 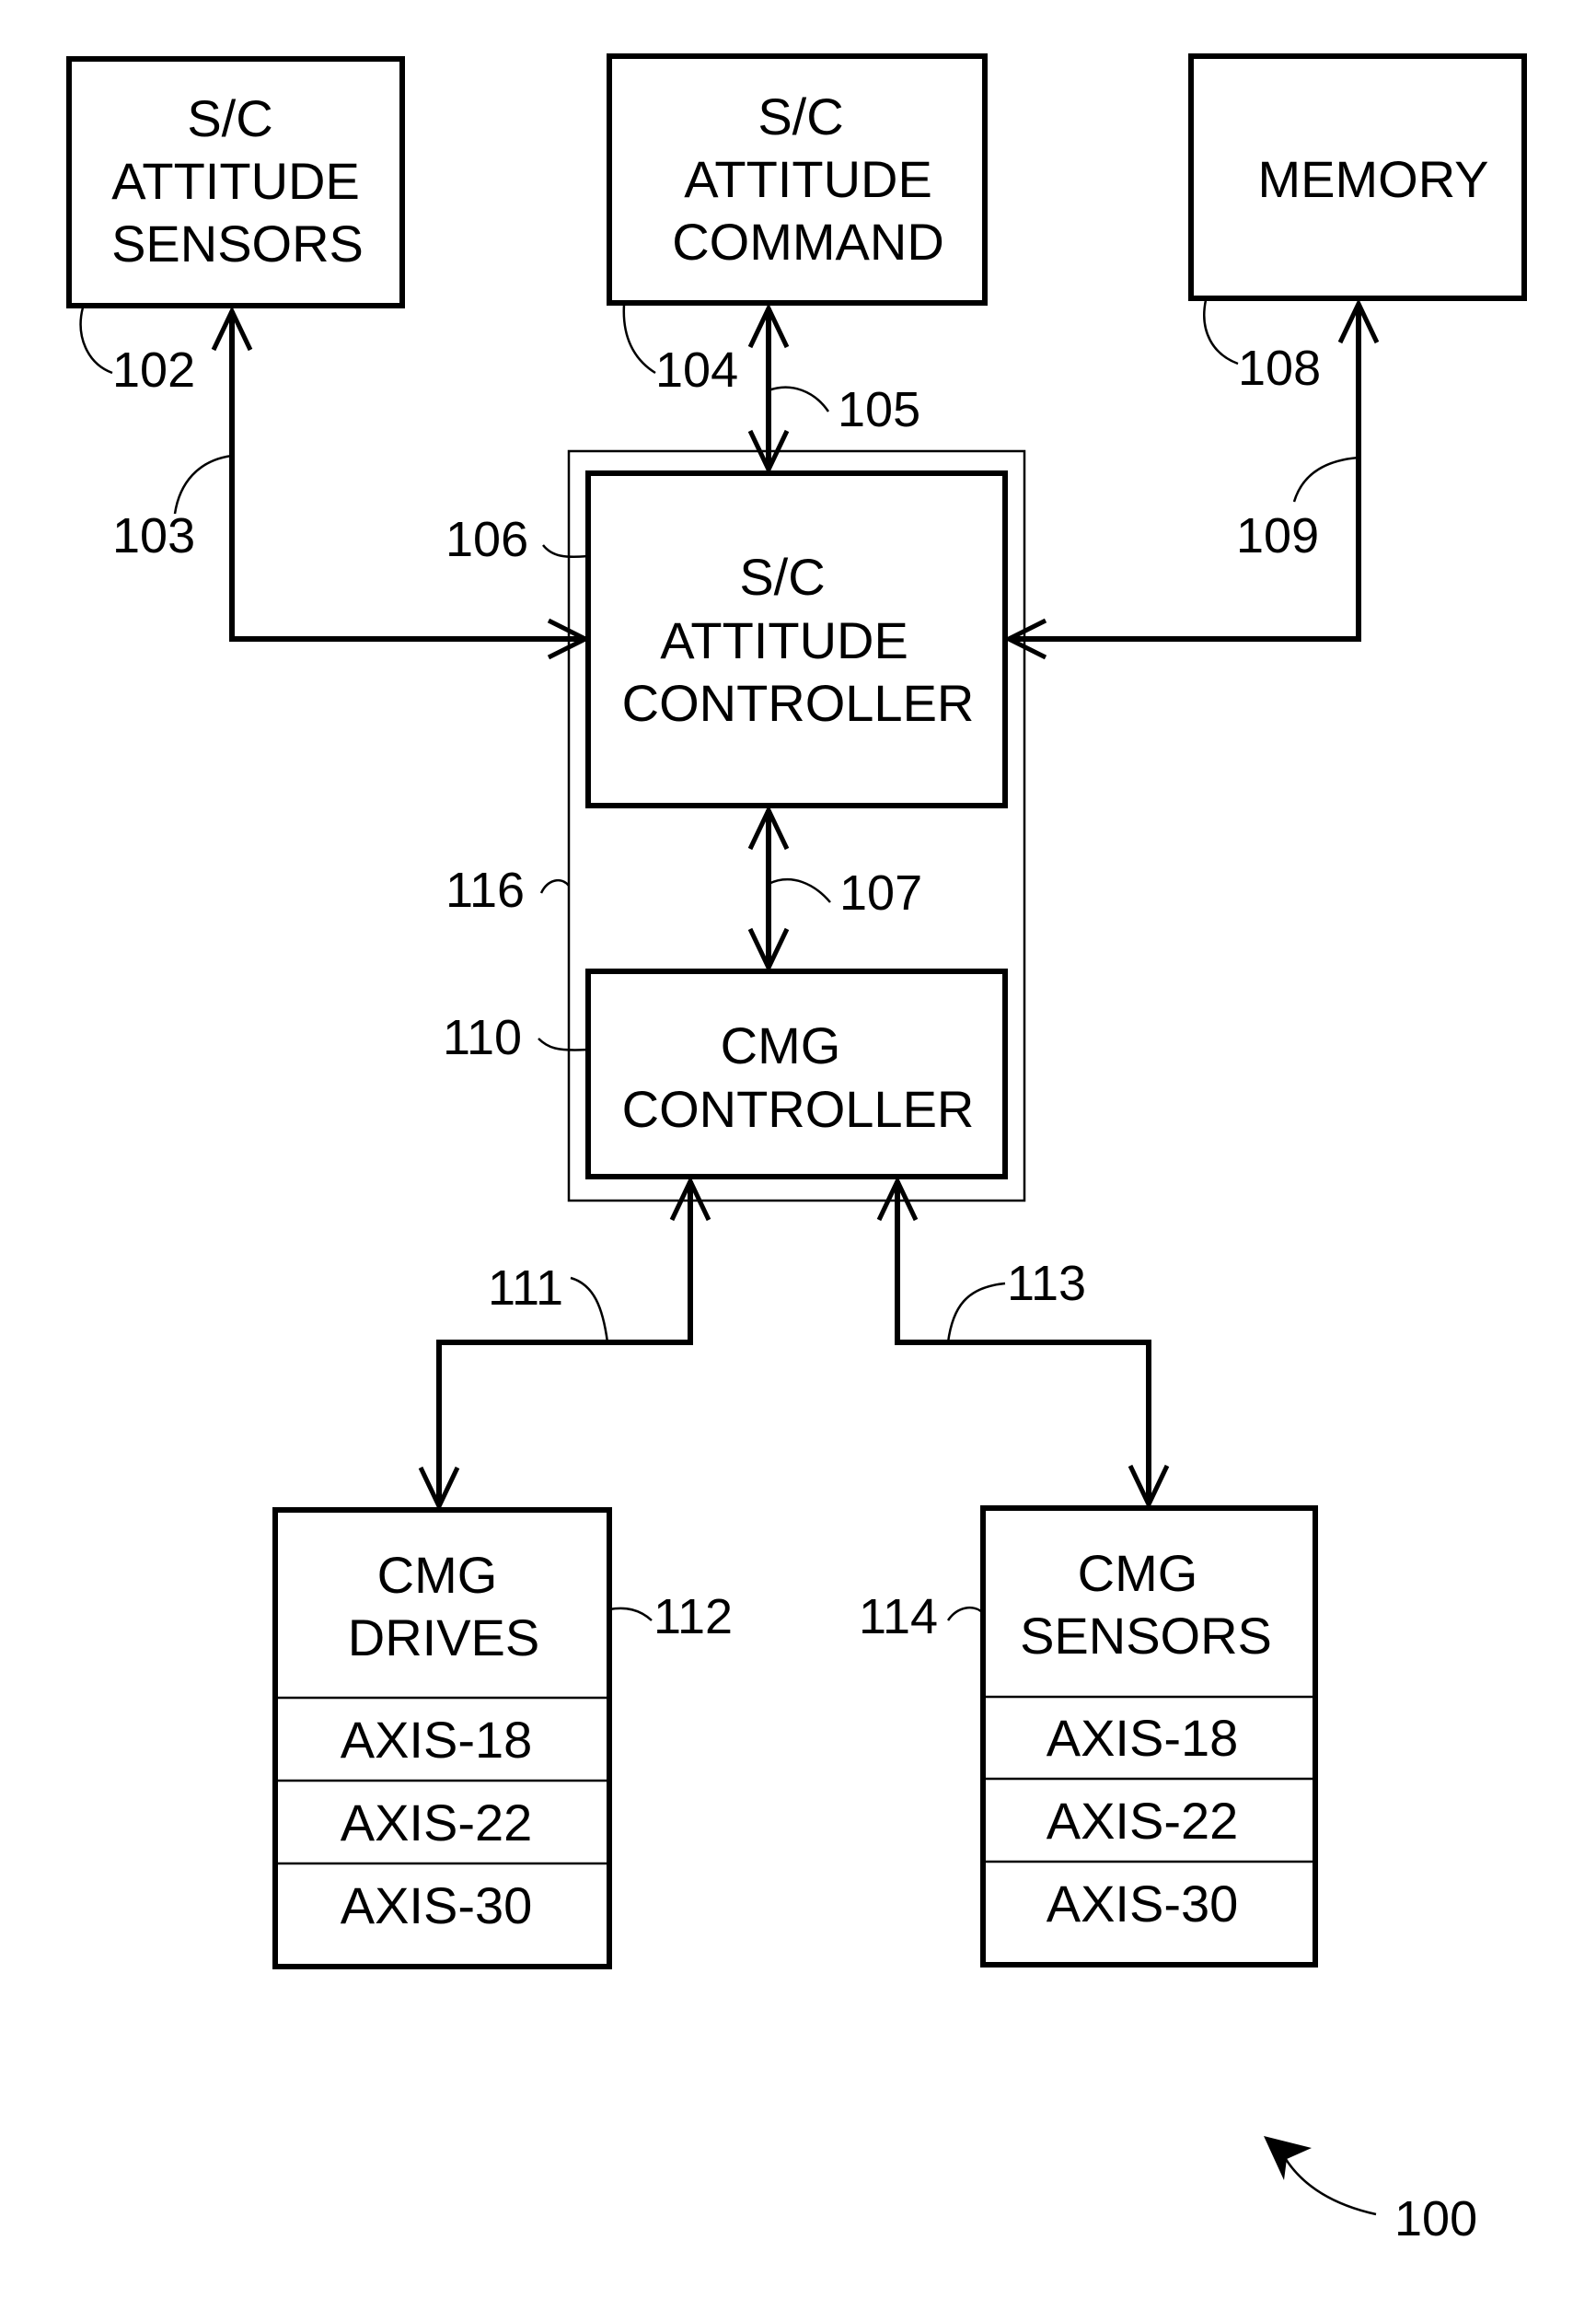 What do you see at coordinates (1330, 2185) in the screenshot?
I see `figure-pointer-arrow` at bounding box center [1330, 2185].